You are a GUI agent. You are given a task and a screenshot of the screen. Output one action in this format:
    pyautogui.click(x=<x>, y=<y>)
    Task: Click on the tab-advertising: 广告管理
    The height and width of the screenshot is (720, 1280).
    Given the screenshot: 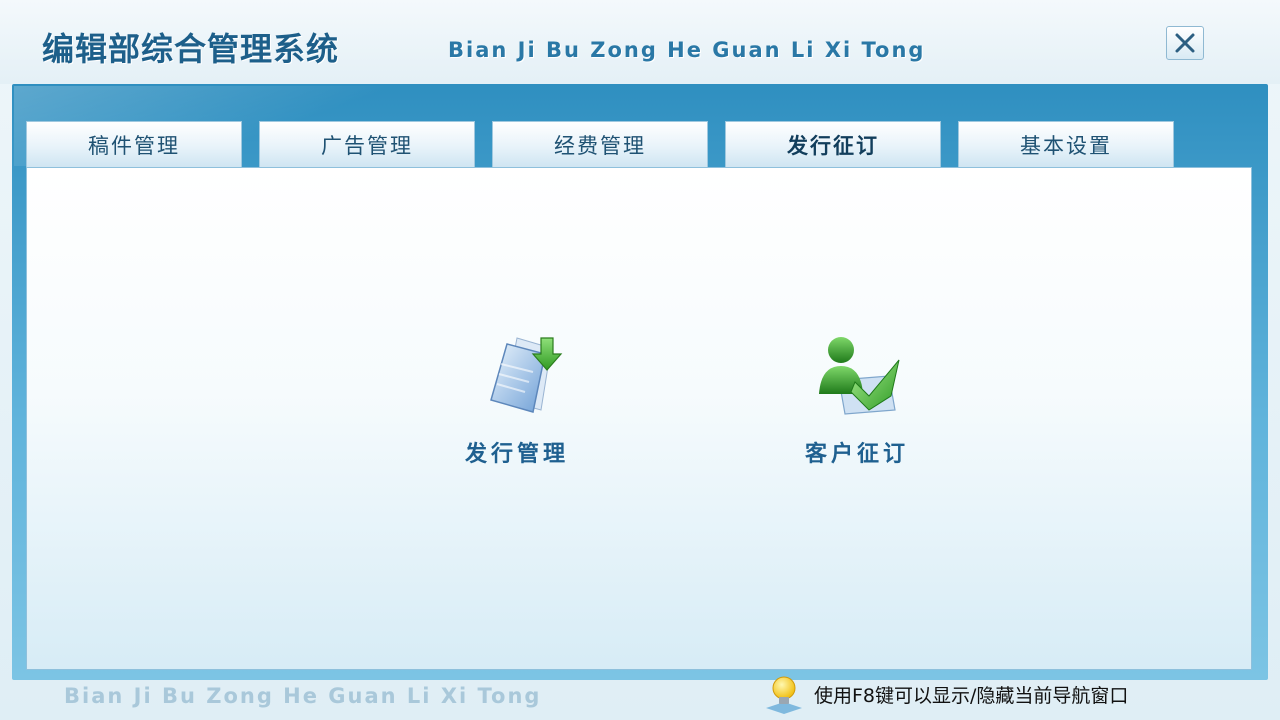 What is the action you would take?
    pyautogui.click(x=367, y=144)
    